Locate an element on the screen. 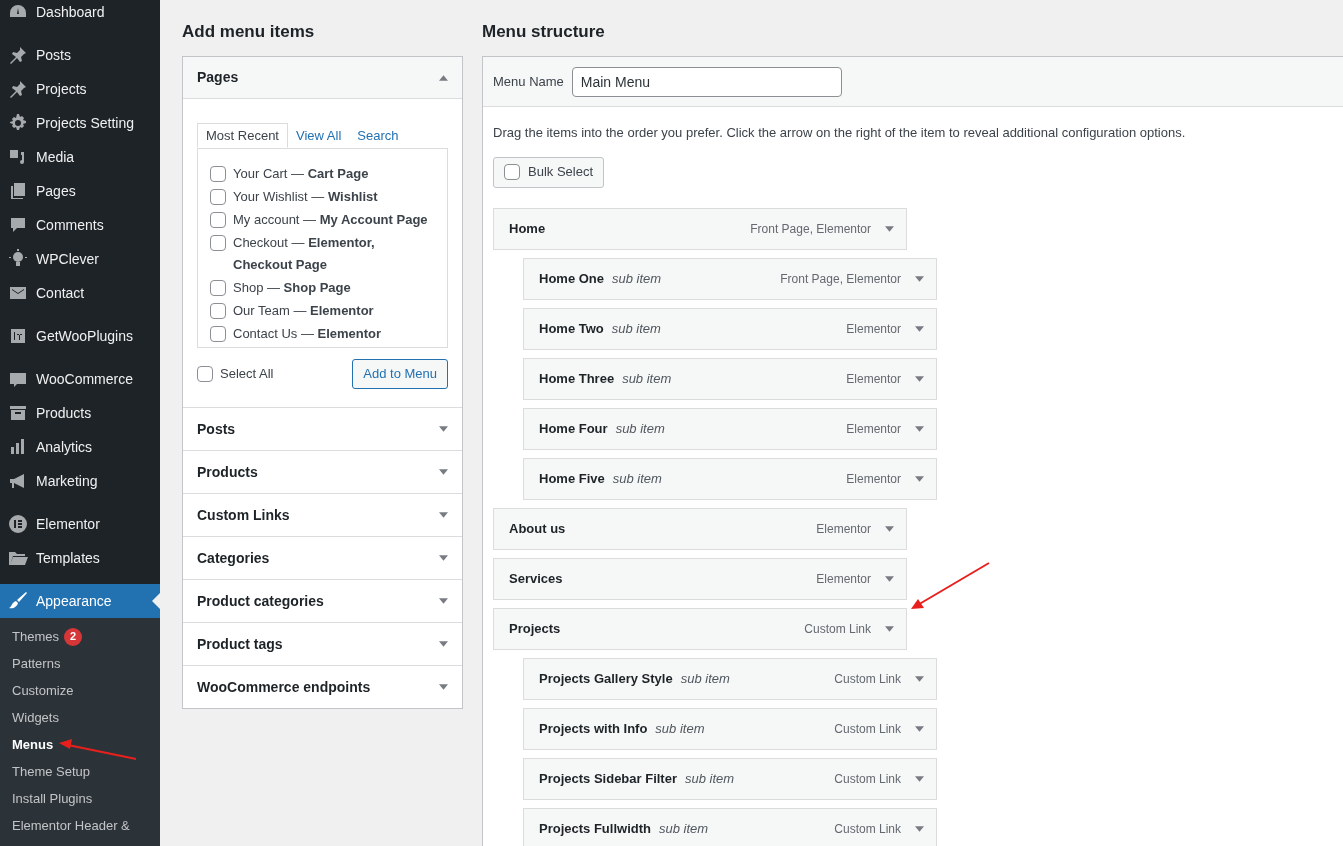 This screenshot has height=846, width=1343. menu-name-field: Main Menu is located at coordinates (706, 81).